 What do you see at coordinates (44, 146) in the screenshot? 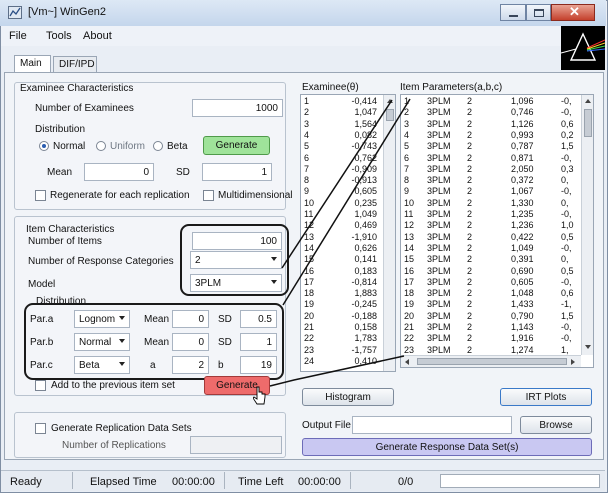
I see `radio-normal` at bounding box center [44, 146].